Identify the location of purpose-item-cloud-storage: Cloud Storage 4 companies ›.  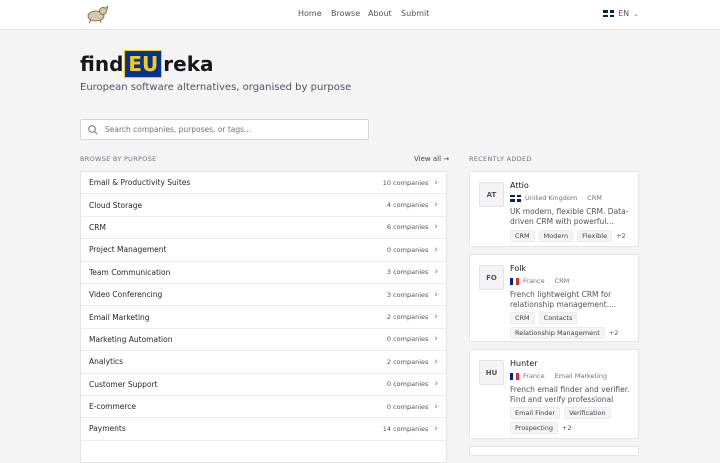
(263, 205).